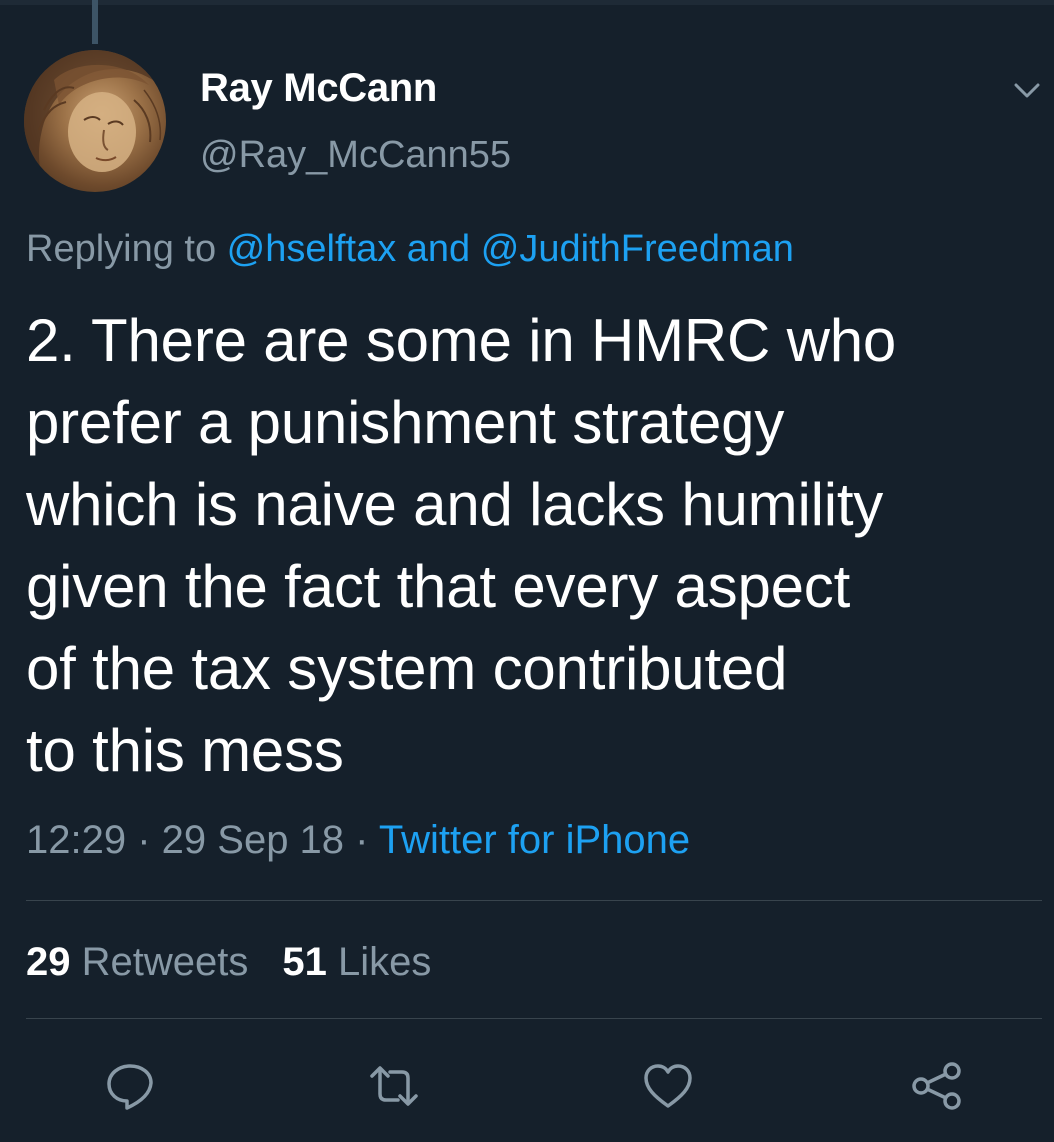  I want to click on tweet-text-line: to this mess, so click(185, 750).